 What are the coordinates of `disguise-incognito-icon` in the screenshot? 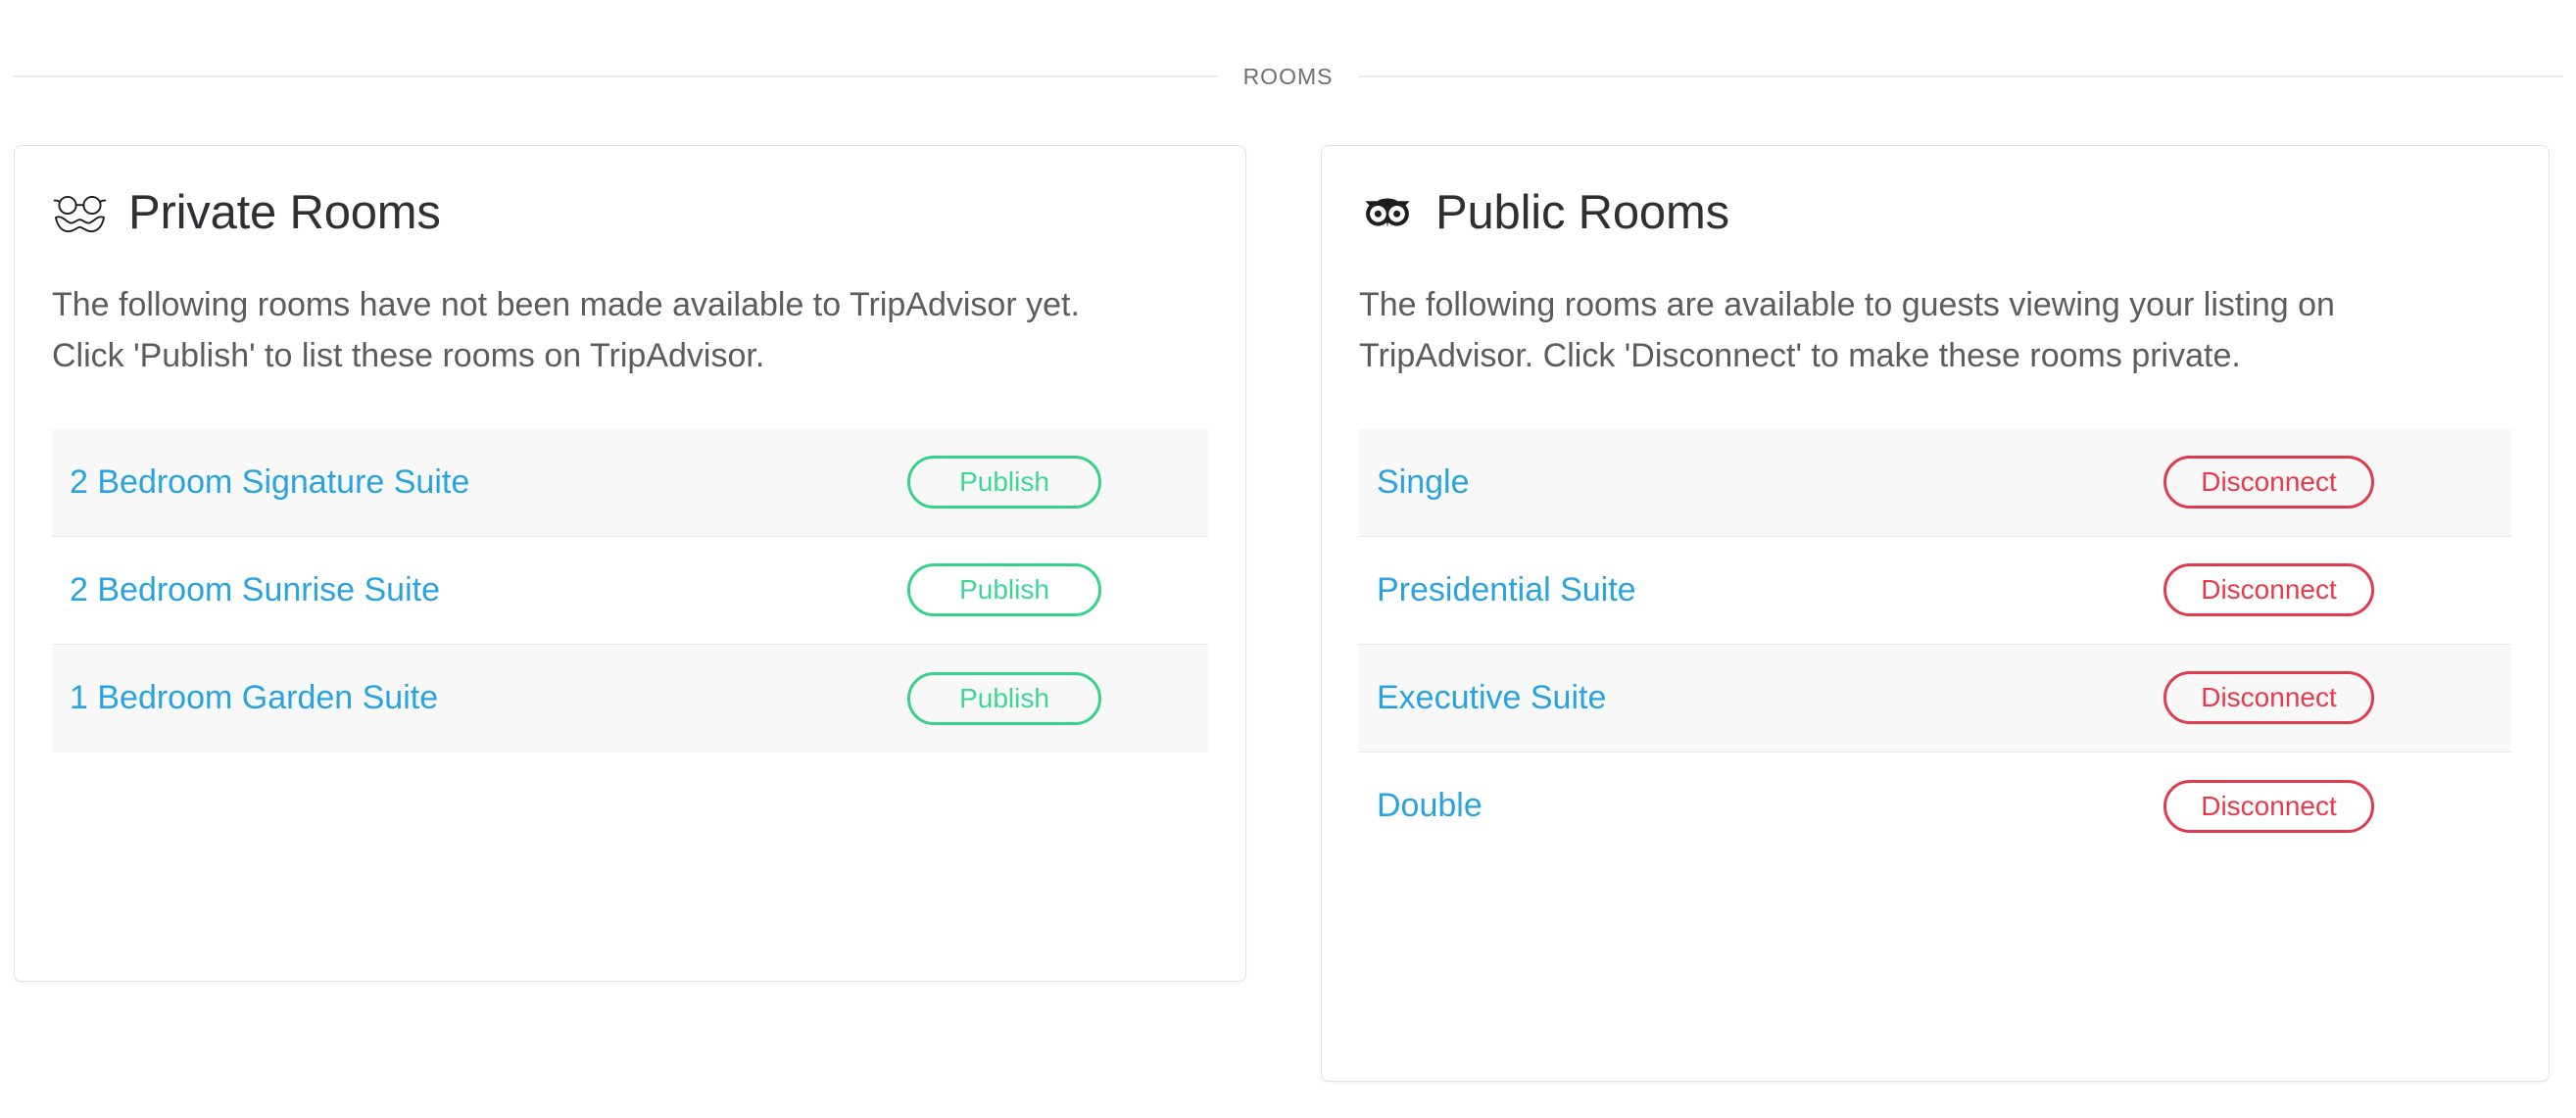 It's located at (80, 213).